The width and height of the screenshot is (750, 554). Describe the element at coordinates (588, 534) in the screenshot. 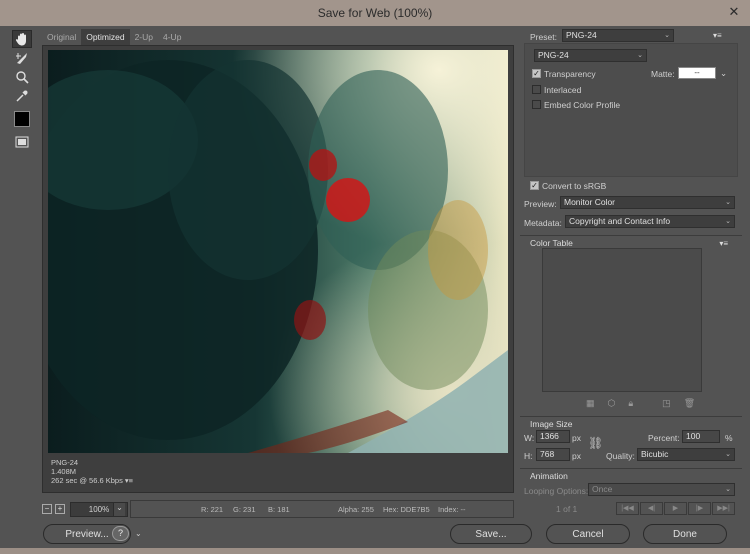

I see `cancel-button: Cancel` at that location.